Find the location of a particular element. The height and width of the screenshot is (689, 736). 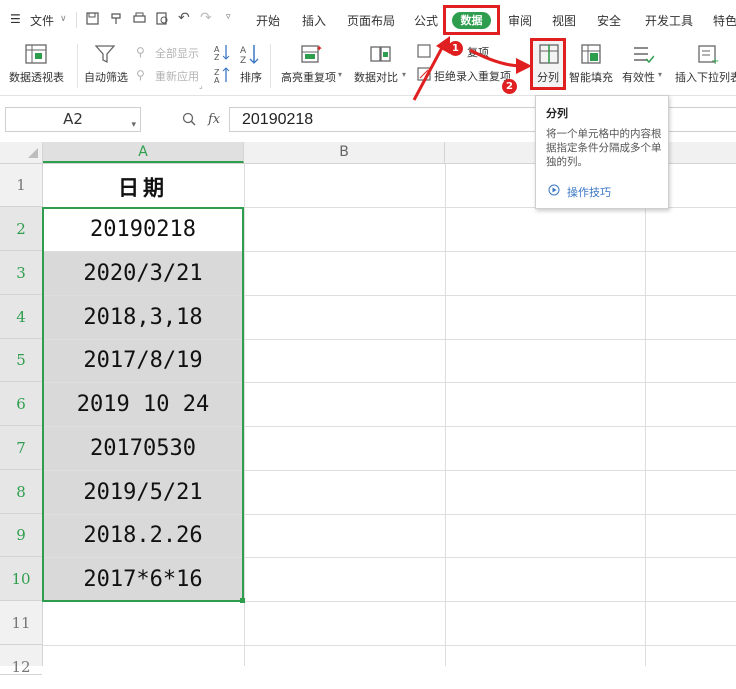

row-header-2: 2 is located at coordinates (21, 229).